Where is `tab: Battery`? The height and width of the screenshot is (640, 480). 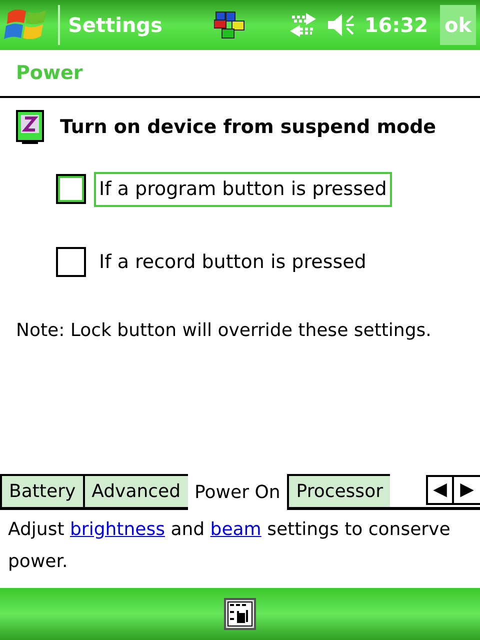
tab: Battery is located at coordinates (41, 490).